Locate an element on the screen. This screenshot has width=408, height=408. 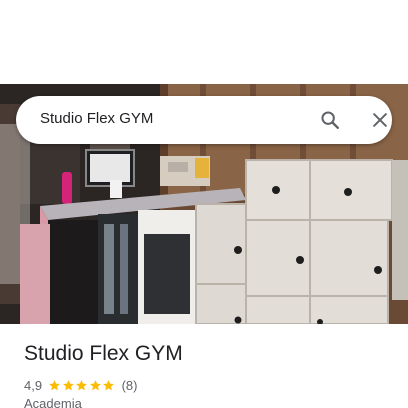
review-count: (8) is located at coordinates (130, 385).